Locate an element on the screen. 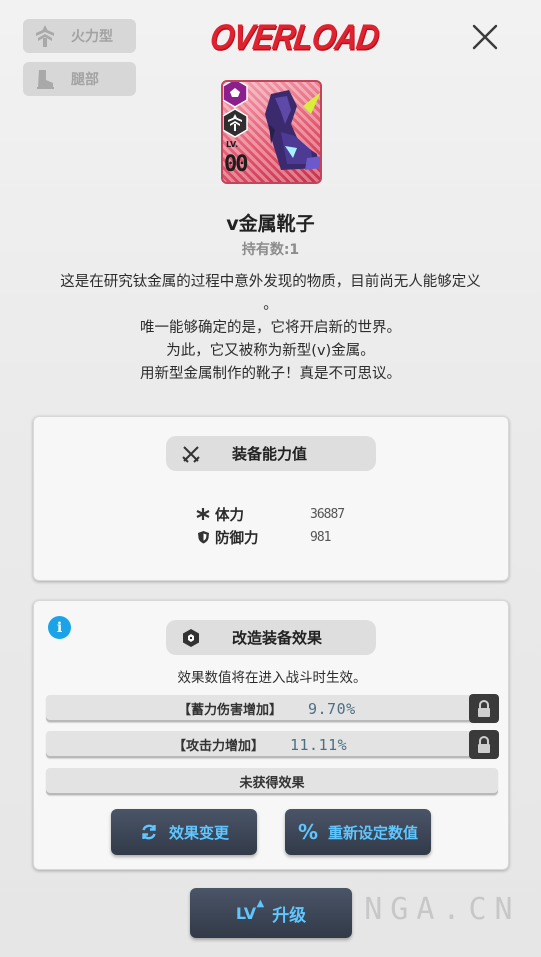  weapon-type-tag: 火力型 is located at coordinates (79, 36).